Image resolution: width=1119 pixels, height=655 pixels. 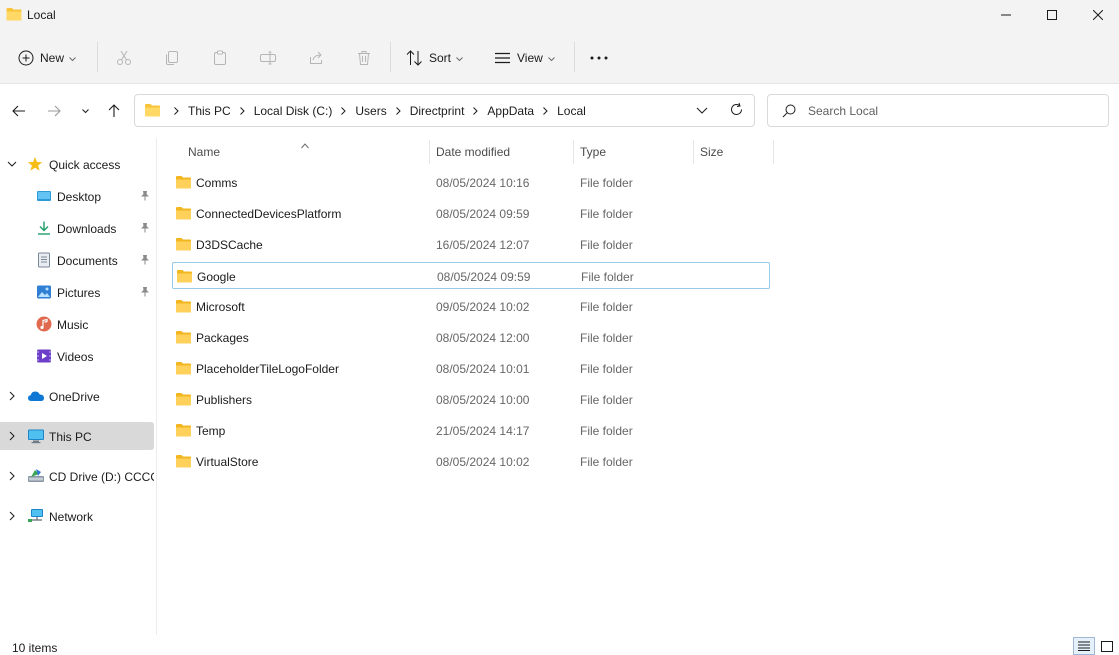 What do you see at coordinates (1107, 646) in the screenshot?
I see `large-icons-view-button` at bounding box center [1107, 646].